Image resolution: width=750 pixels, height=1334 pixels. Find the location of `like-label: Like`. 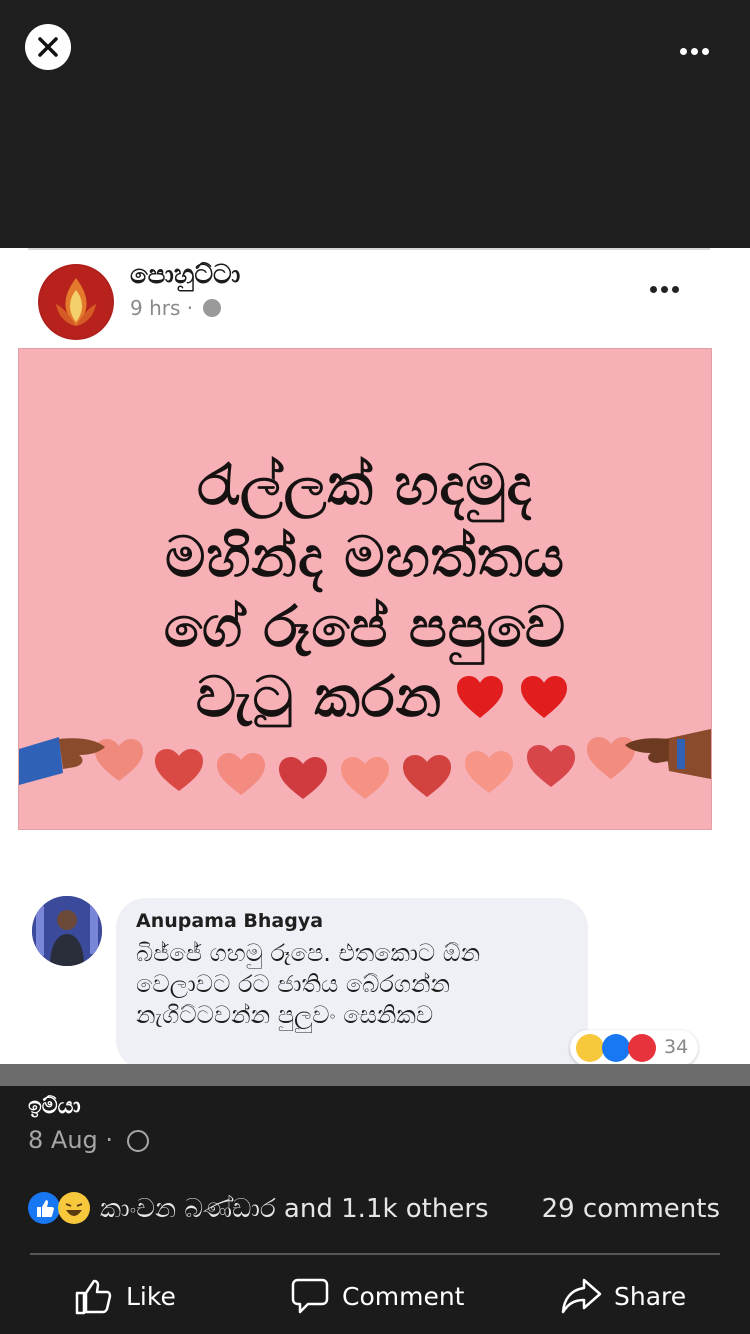

like-label: Like is located at coordinates (151, 1296).